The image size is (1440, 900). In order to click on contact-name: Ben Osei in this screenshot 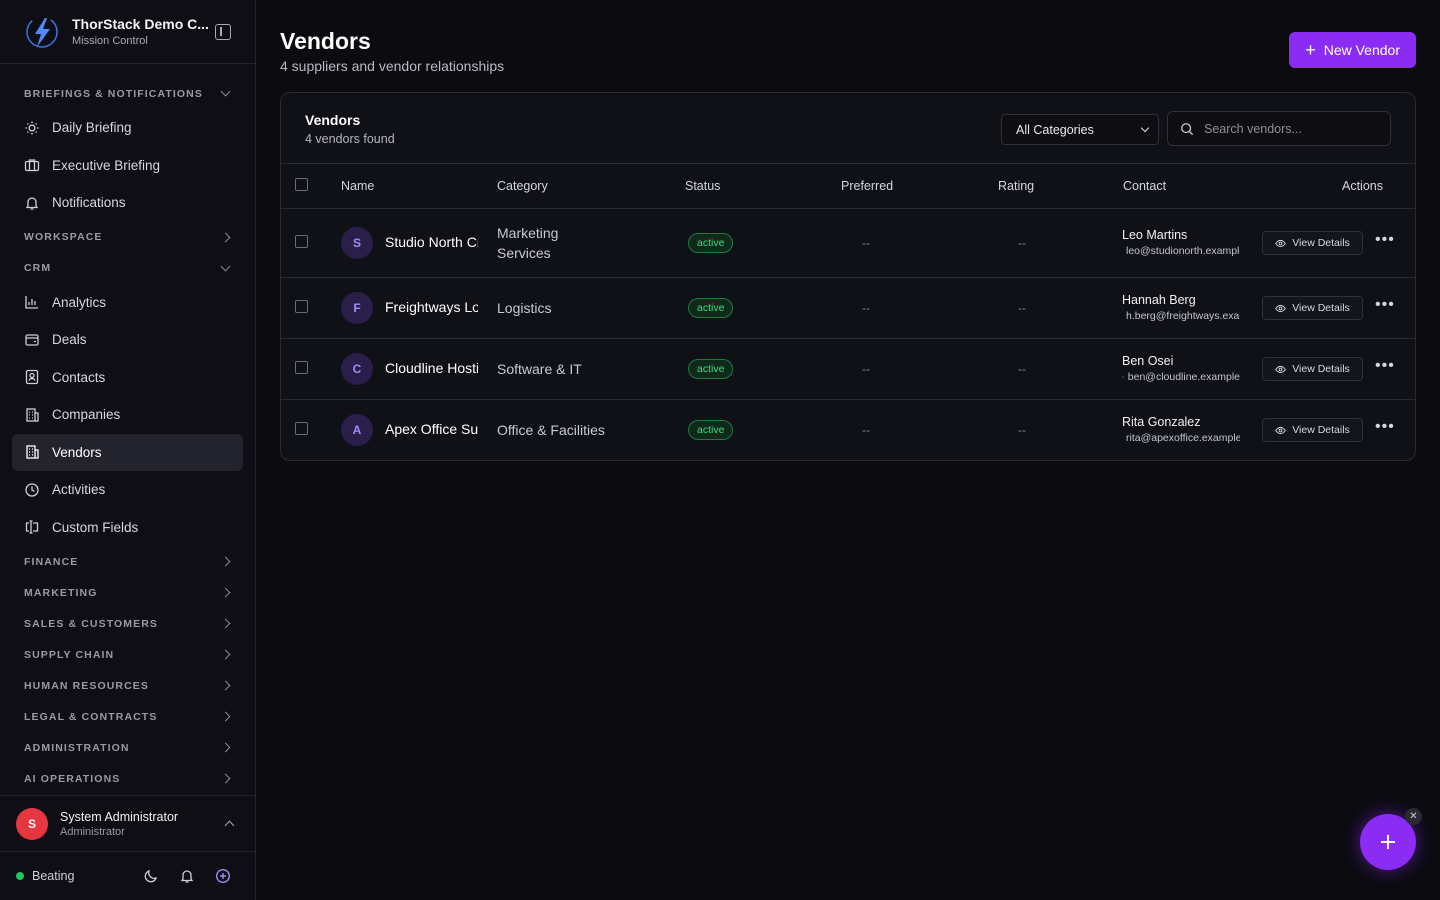, I will do `click(1148, 361)`.